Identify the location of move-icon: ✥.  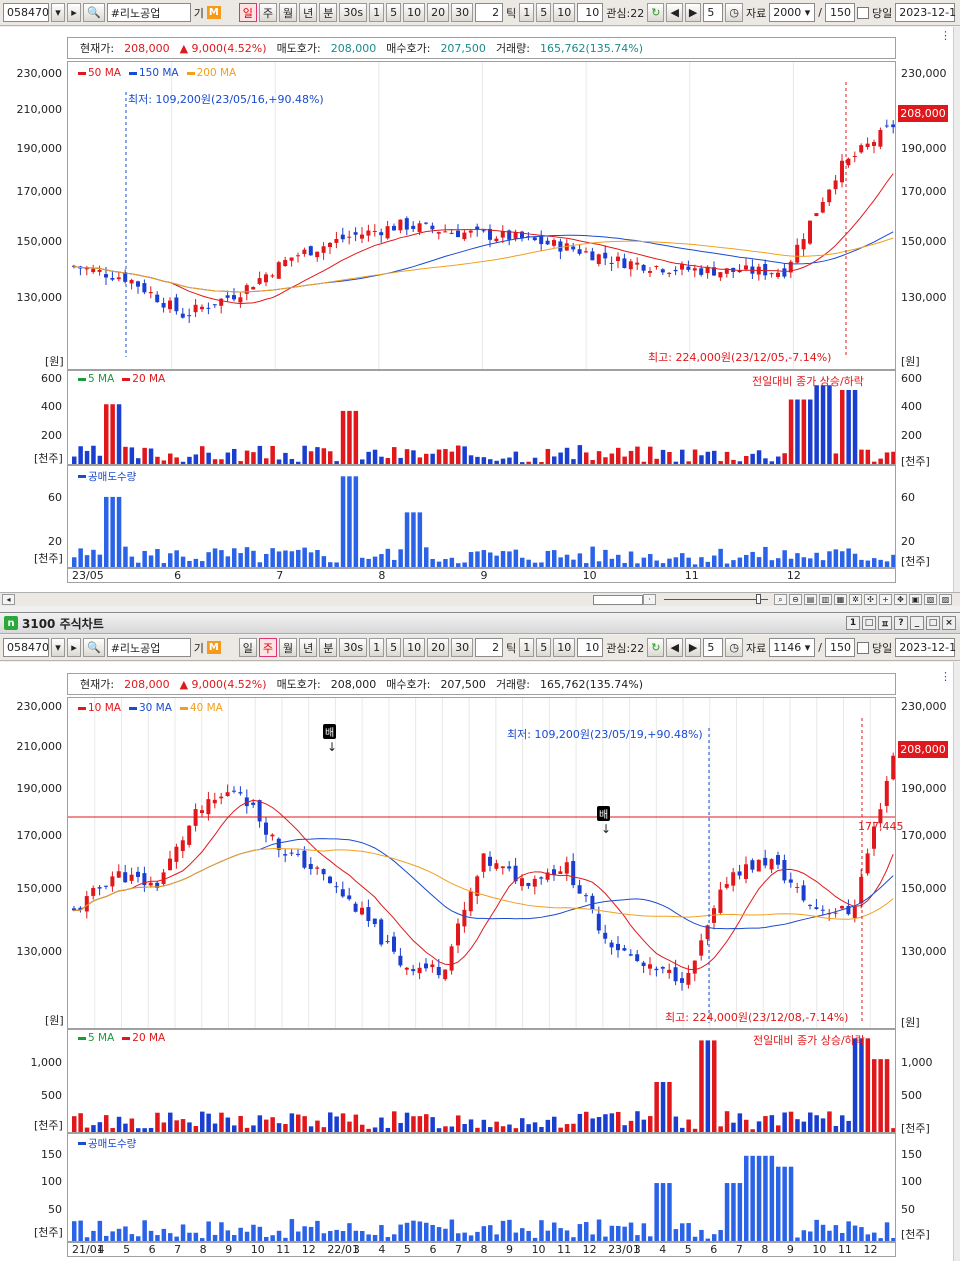
(900, 599).